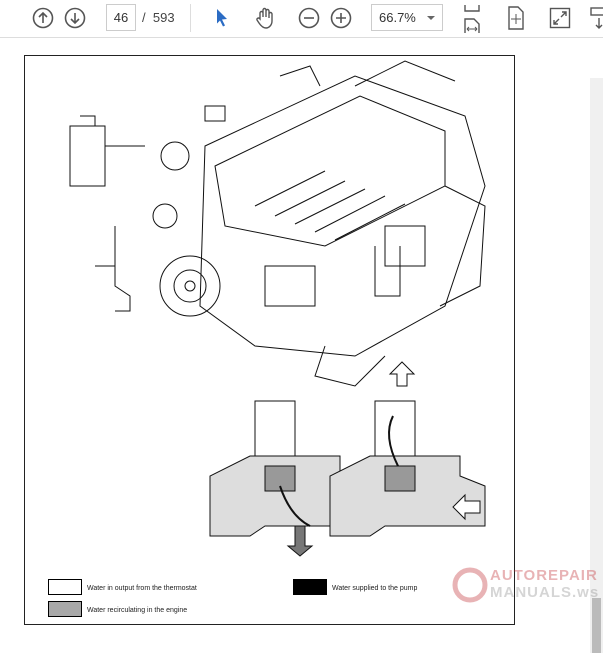 The image size is (603, 653). I want to click on zoom-level-value: 66.7%, so click(397, 17).